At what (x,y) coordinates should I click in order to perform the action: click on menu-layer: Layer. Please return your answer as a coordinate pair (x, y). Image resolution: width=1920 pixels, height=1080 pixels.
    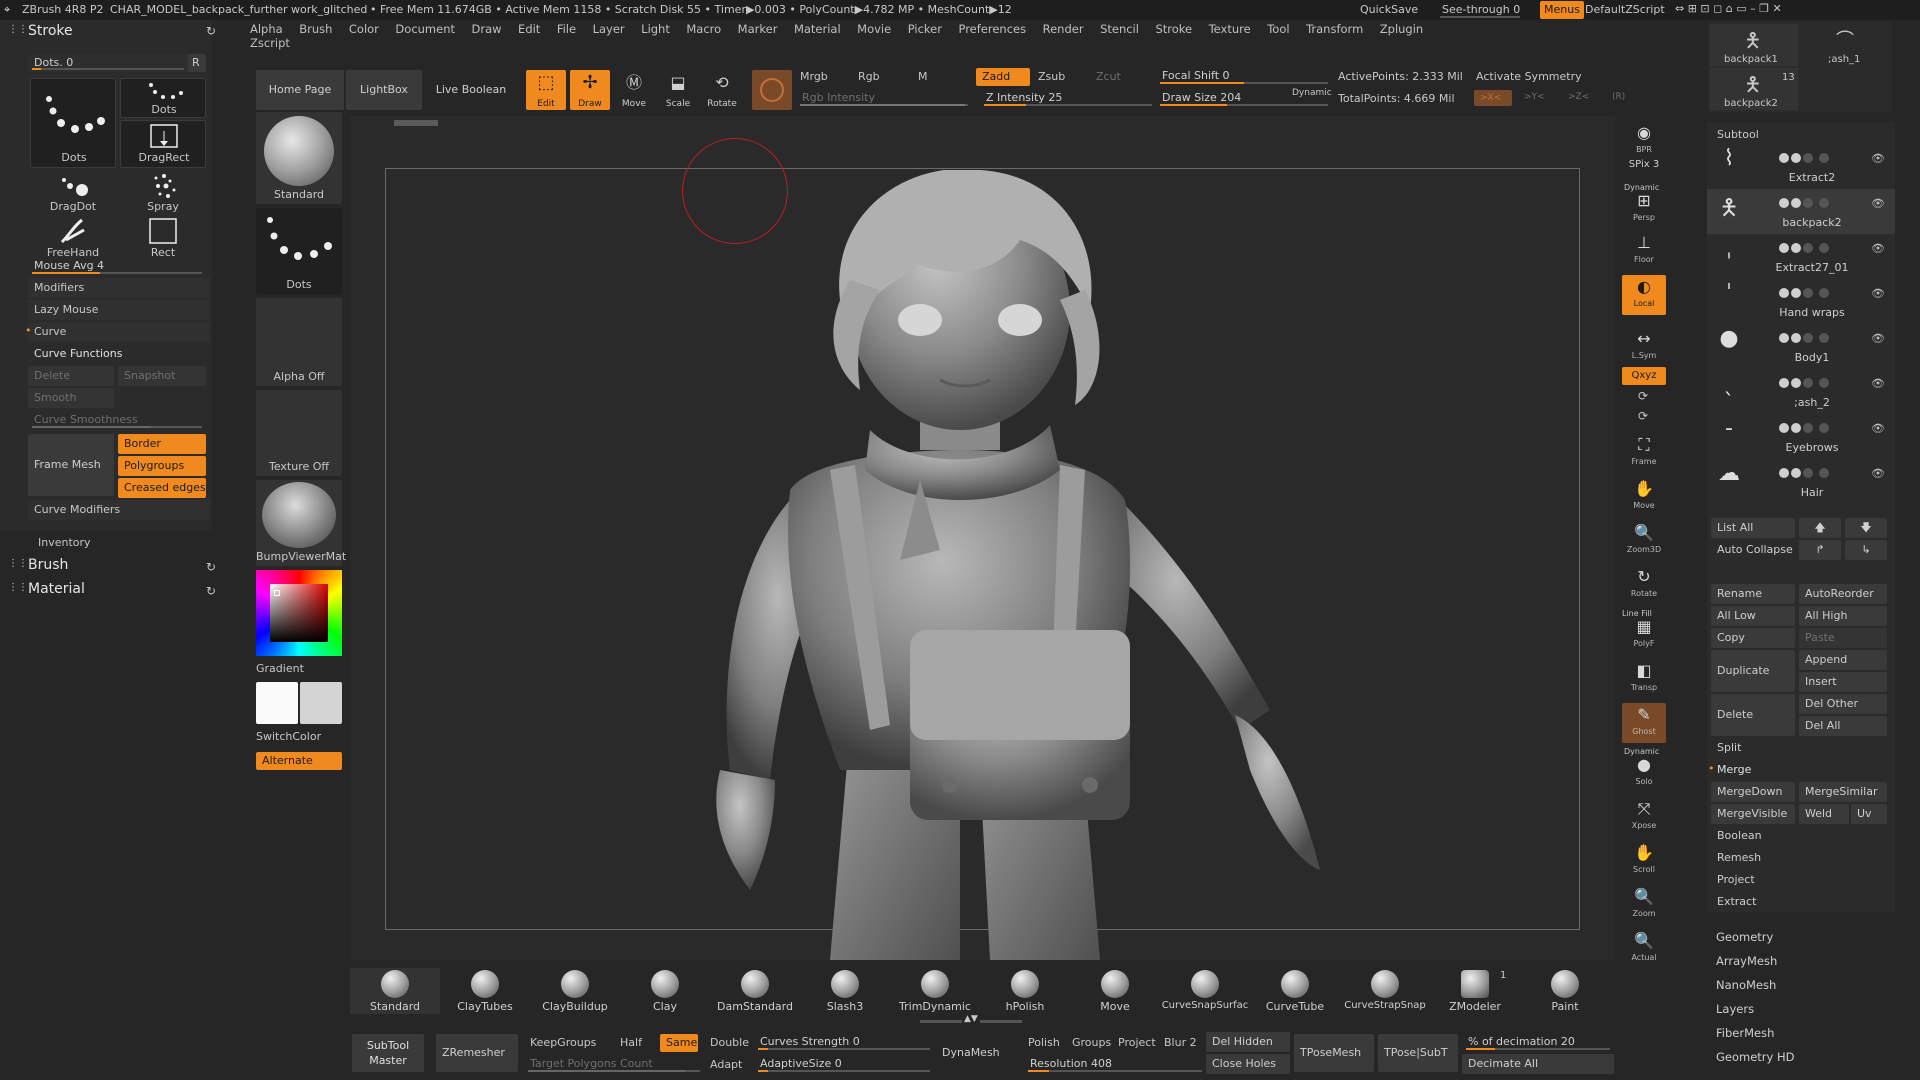
    Looking at the image, I should click on (609, 29).